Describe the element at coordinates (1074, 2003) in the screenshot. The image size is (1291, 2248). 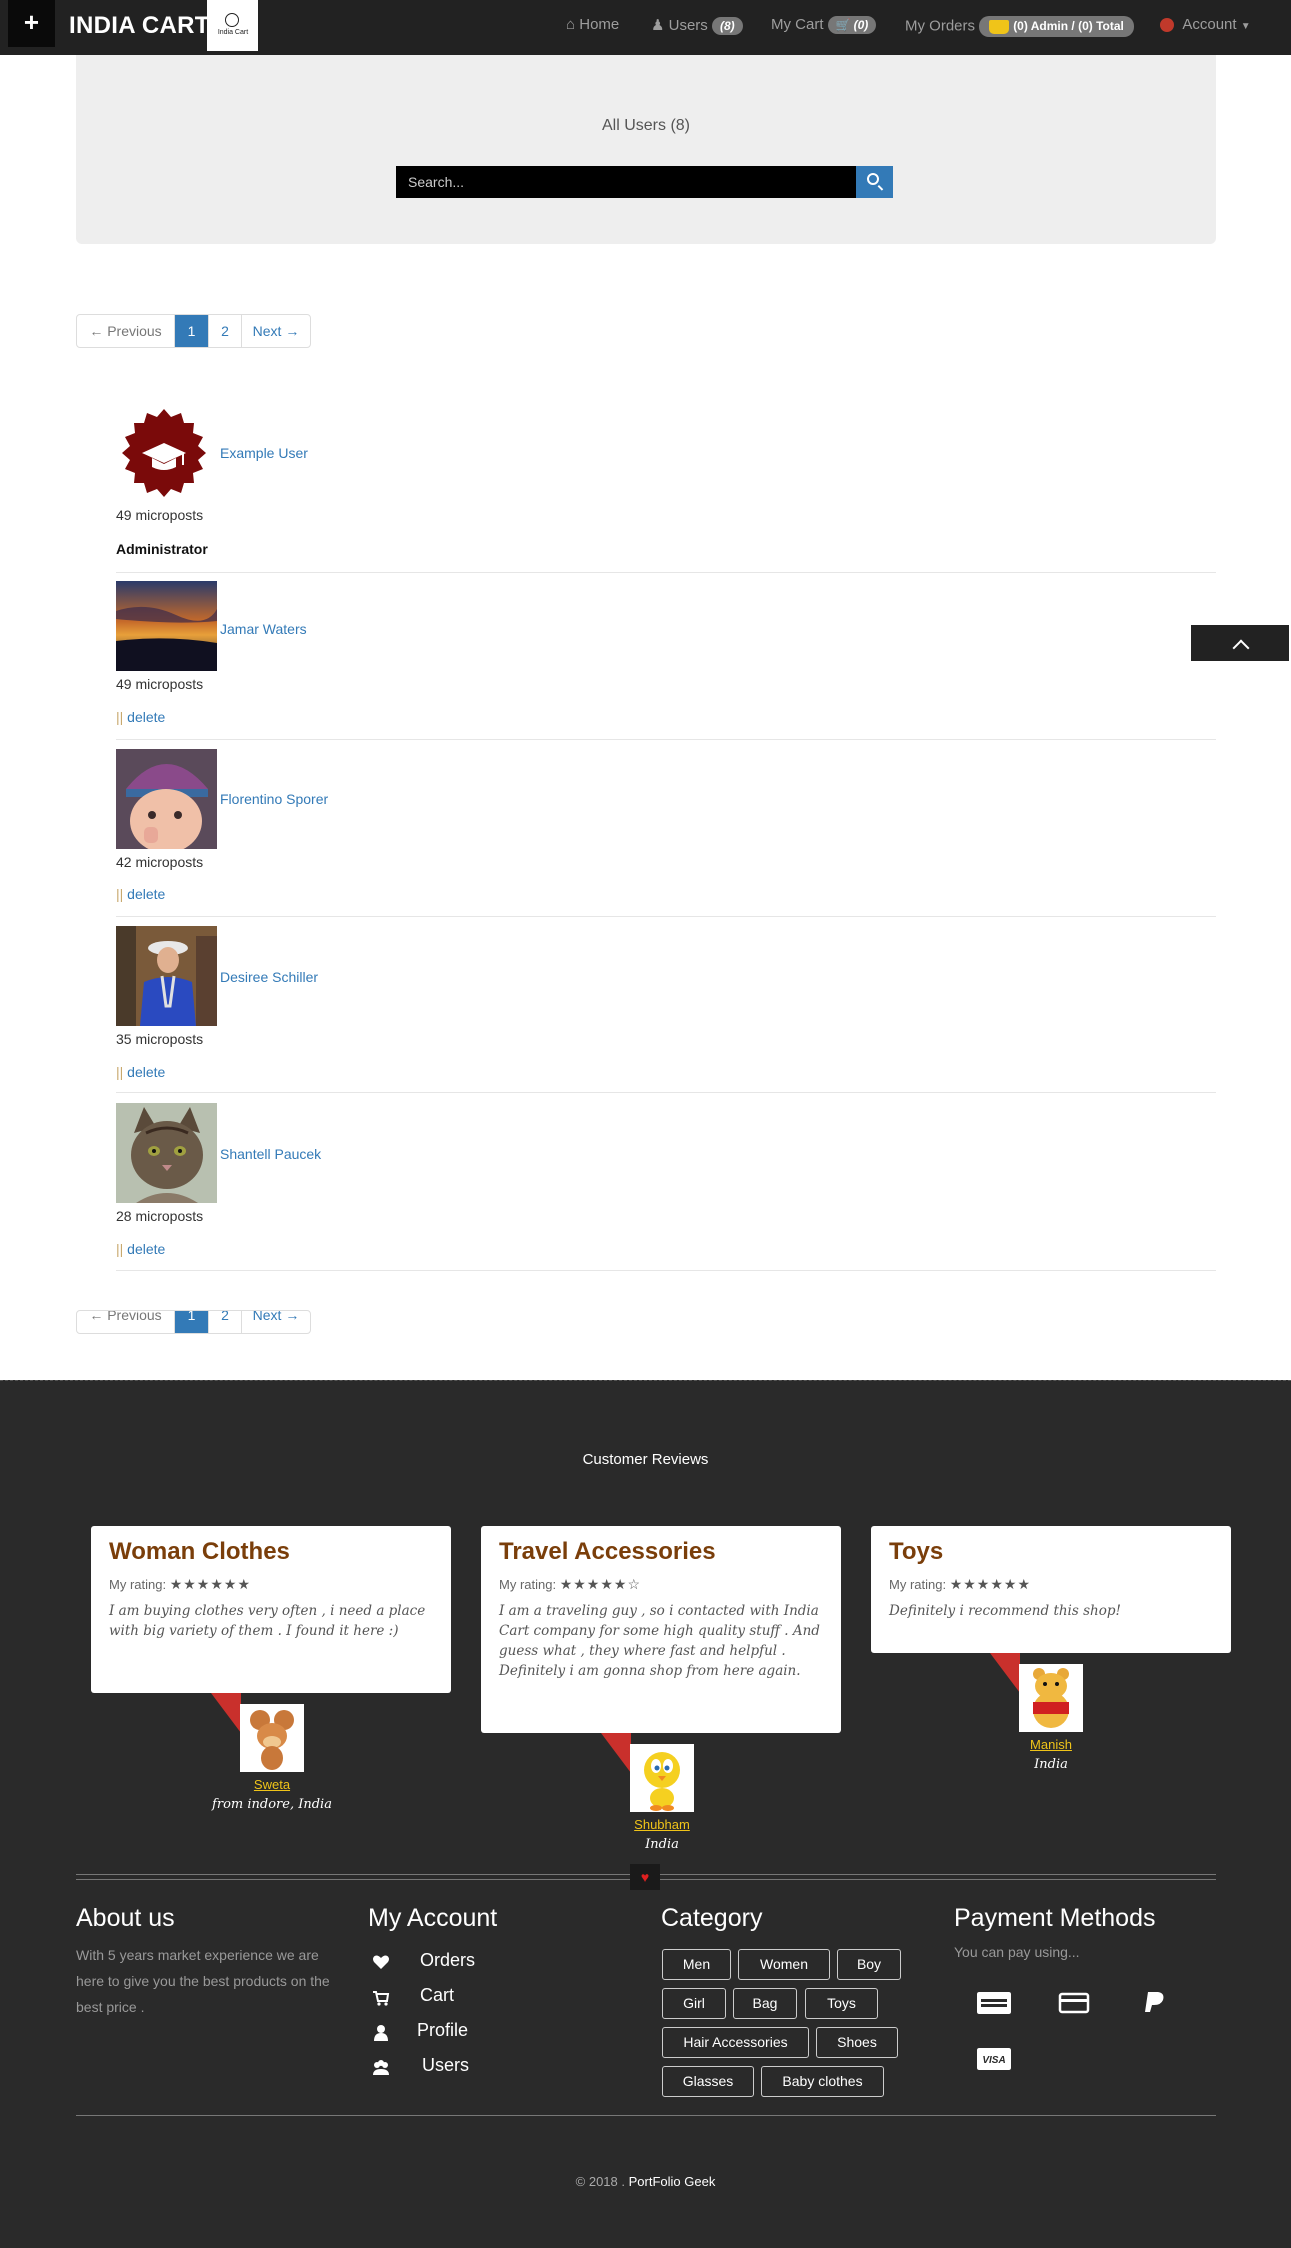
I see `credit-card-icon` at that location.